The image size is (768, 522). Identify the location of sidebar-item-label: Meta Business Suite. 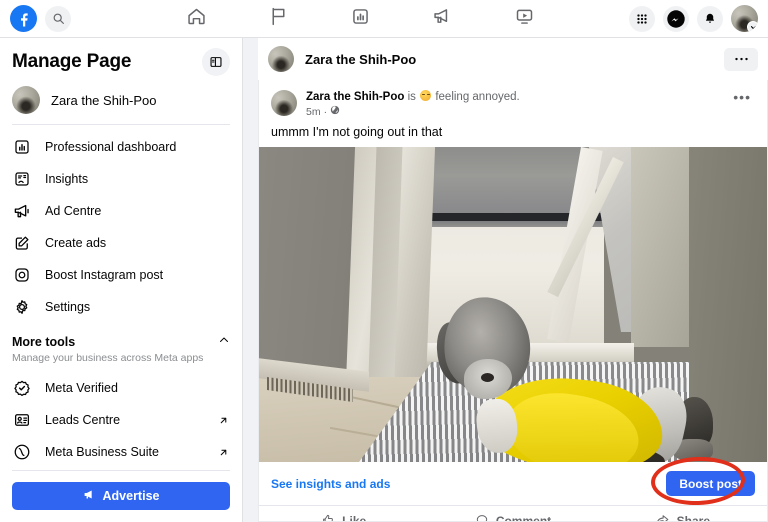
(102, 452).